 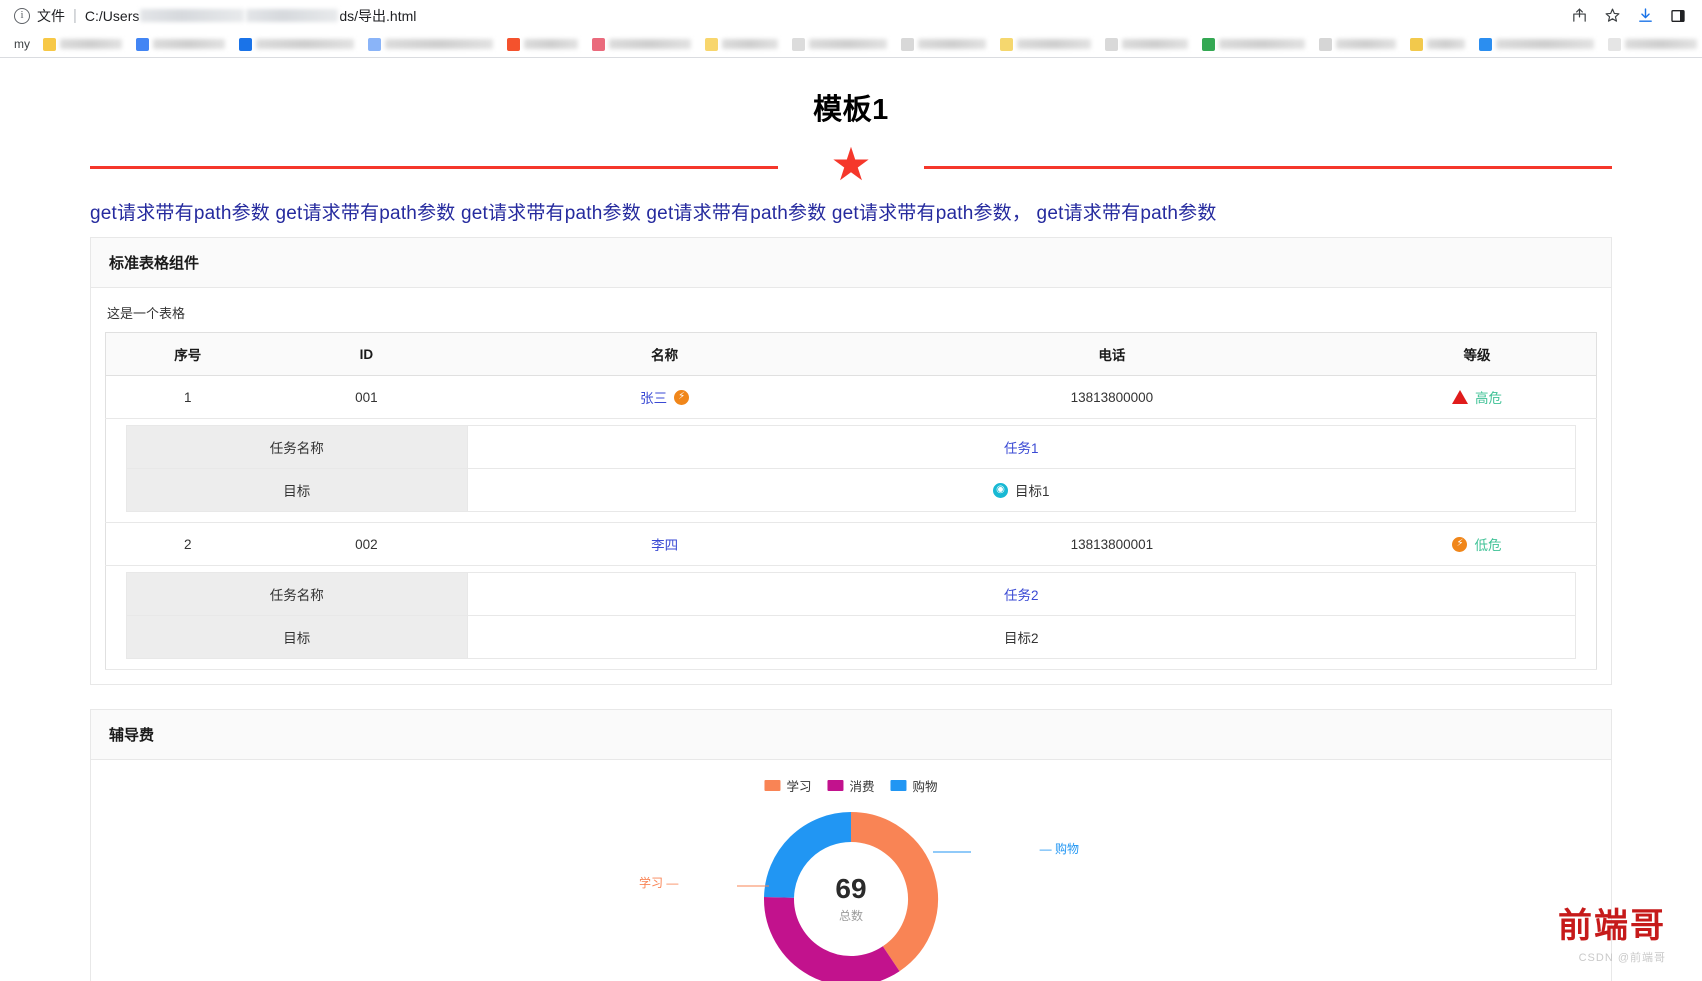 I want to click on target-circle-icon: ◉, so click(x=1000, y=490).